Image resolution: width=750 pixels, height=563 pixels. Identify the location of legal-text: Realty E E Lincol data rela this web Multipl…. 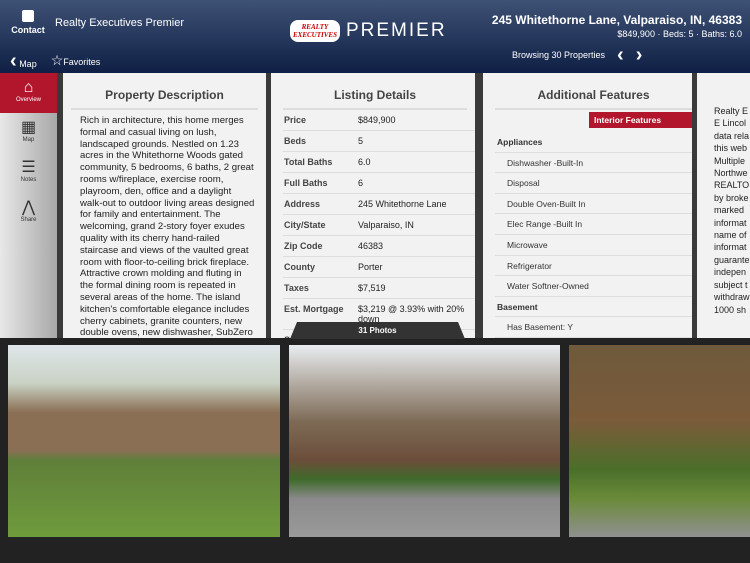
(723, 194).